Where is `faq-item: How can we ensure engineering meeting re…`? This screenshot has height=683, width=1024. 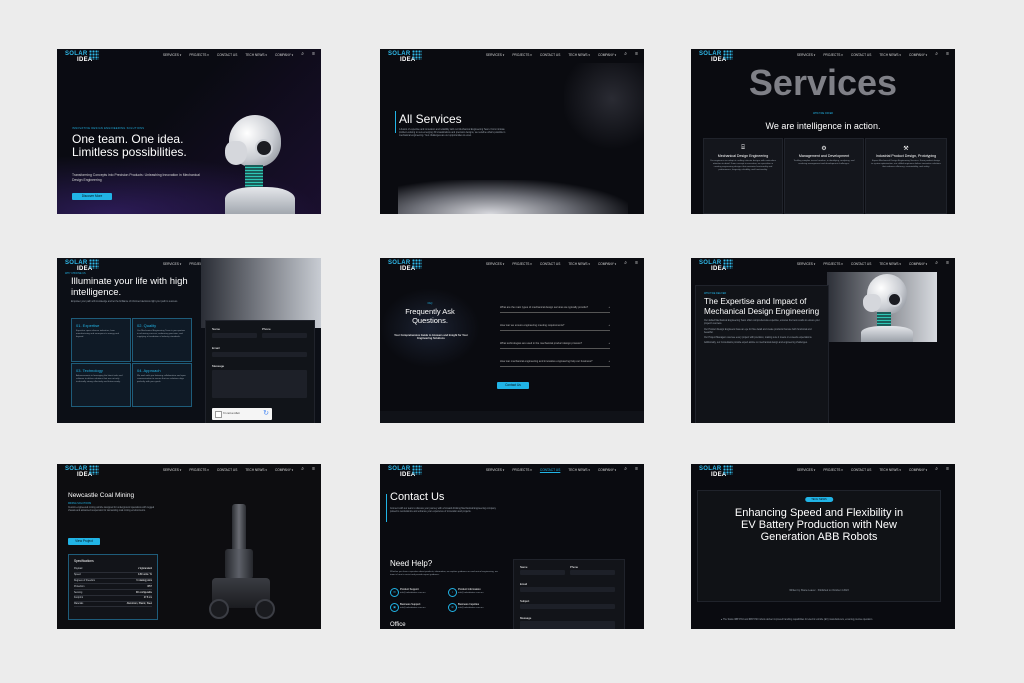
faq-item: How can we ensure engineering meeting re… is located at coordinates (555, 327).